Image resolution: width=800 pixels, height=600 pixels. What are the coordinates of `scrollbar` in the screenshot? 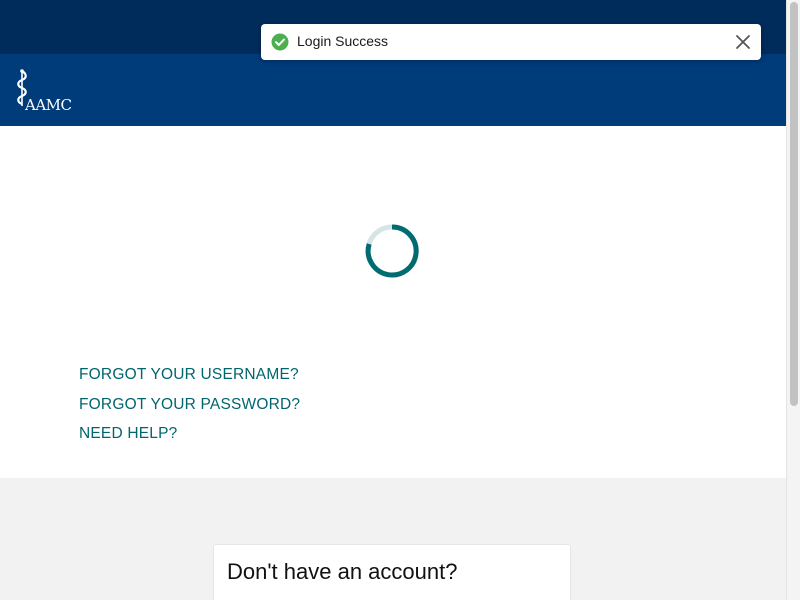 It's located at (793, 300).